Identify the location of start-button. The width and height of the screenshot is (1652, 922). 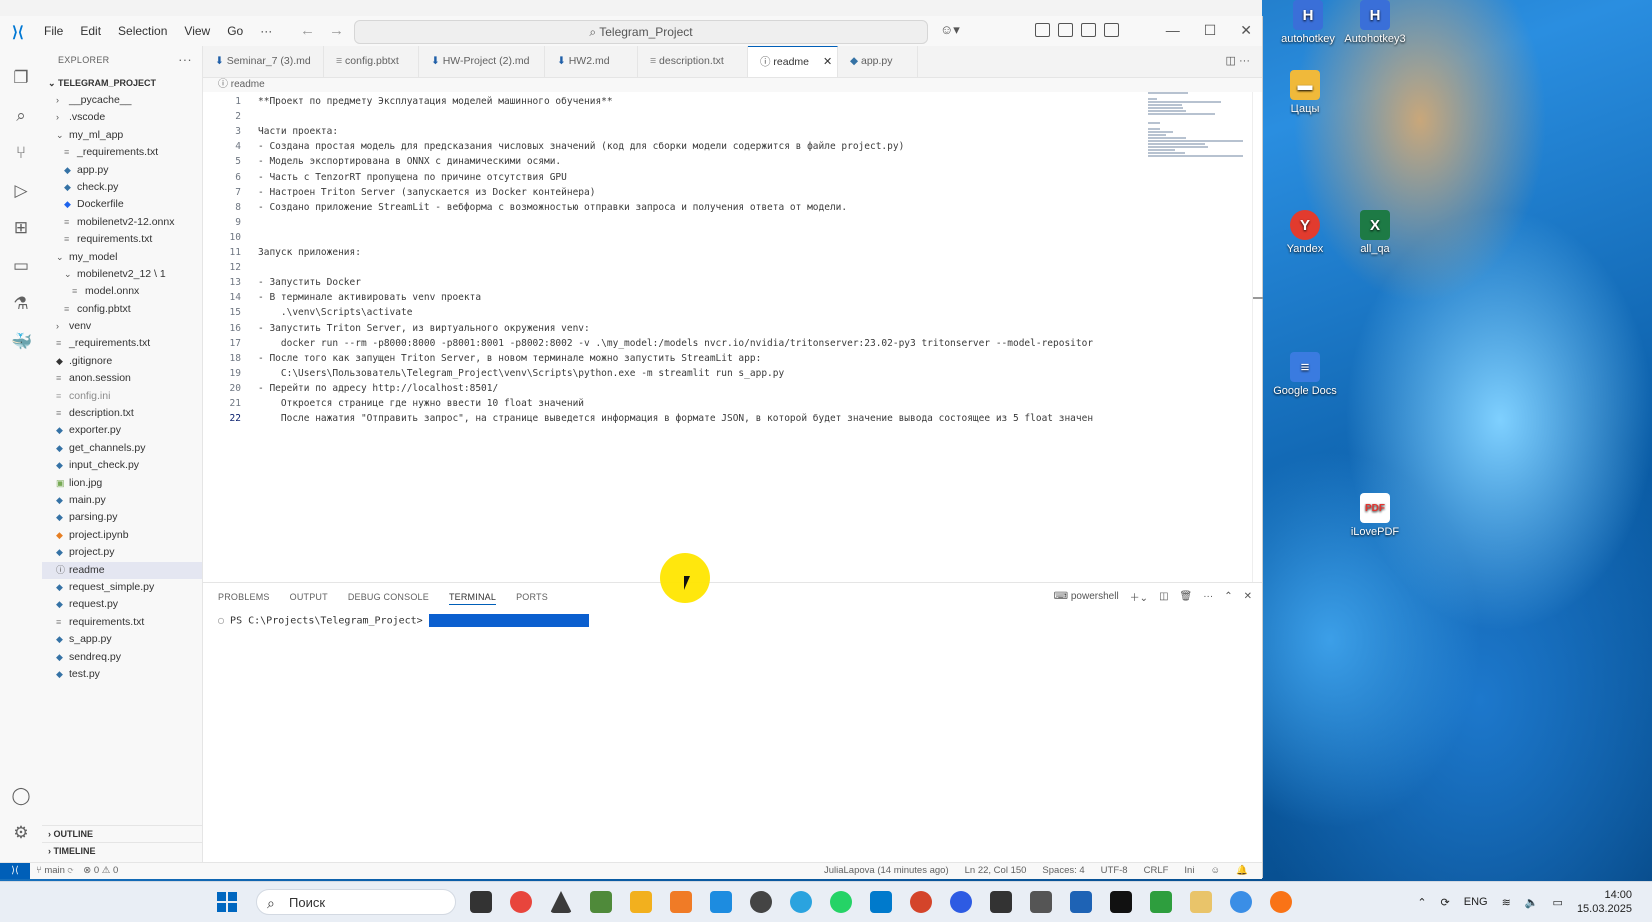
(227, 902).